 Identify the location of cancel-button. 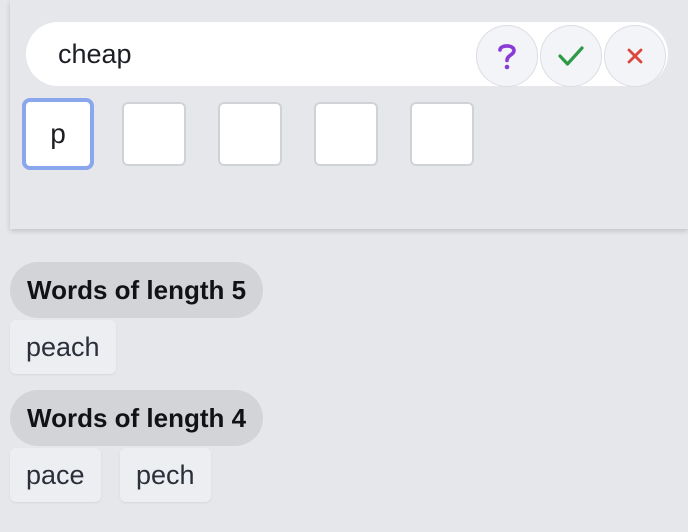
(635, 56).